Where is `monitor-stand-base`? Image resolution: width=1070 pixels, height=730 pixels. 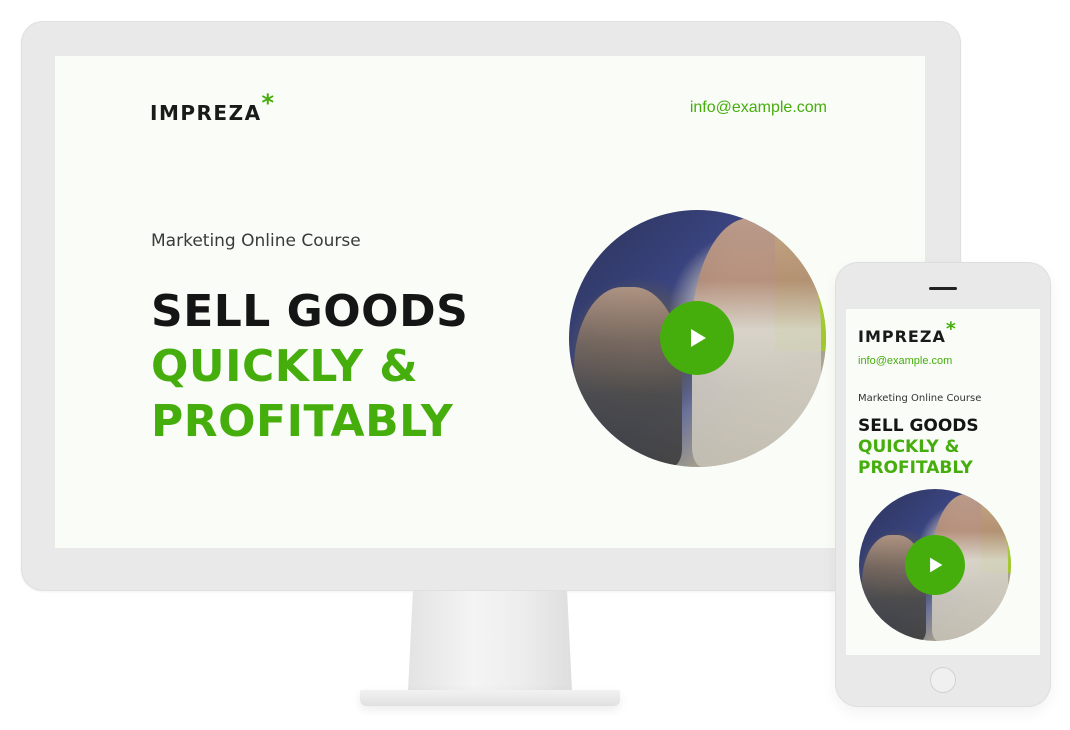
monitor-stand-base is located at coordinates (490, 698).